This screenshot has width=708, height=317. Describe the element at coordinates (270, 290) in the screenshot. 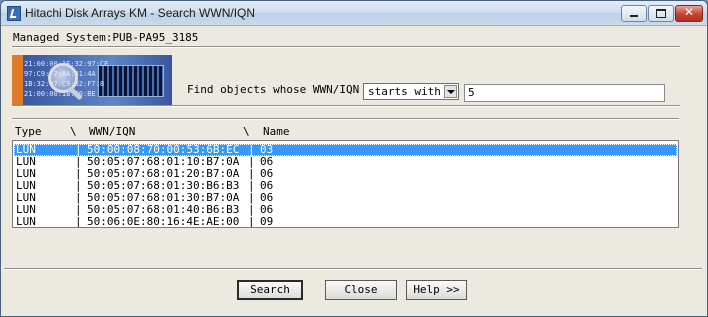

I see `search-button: Search` at that location.